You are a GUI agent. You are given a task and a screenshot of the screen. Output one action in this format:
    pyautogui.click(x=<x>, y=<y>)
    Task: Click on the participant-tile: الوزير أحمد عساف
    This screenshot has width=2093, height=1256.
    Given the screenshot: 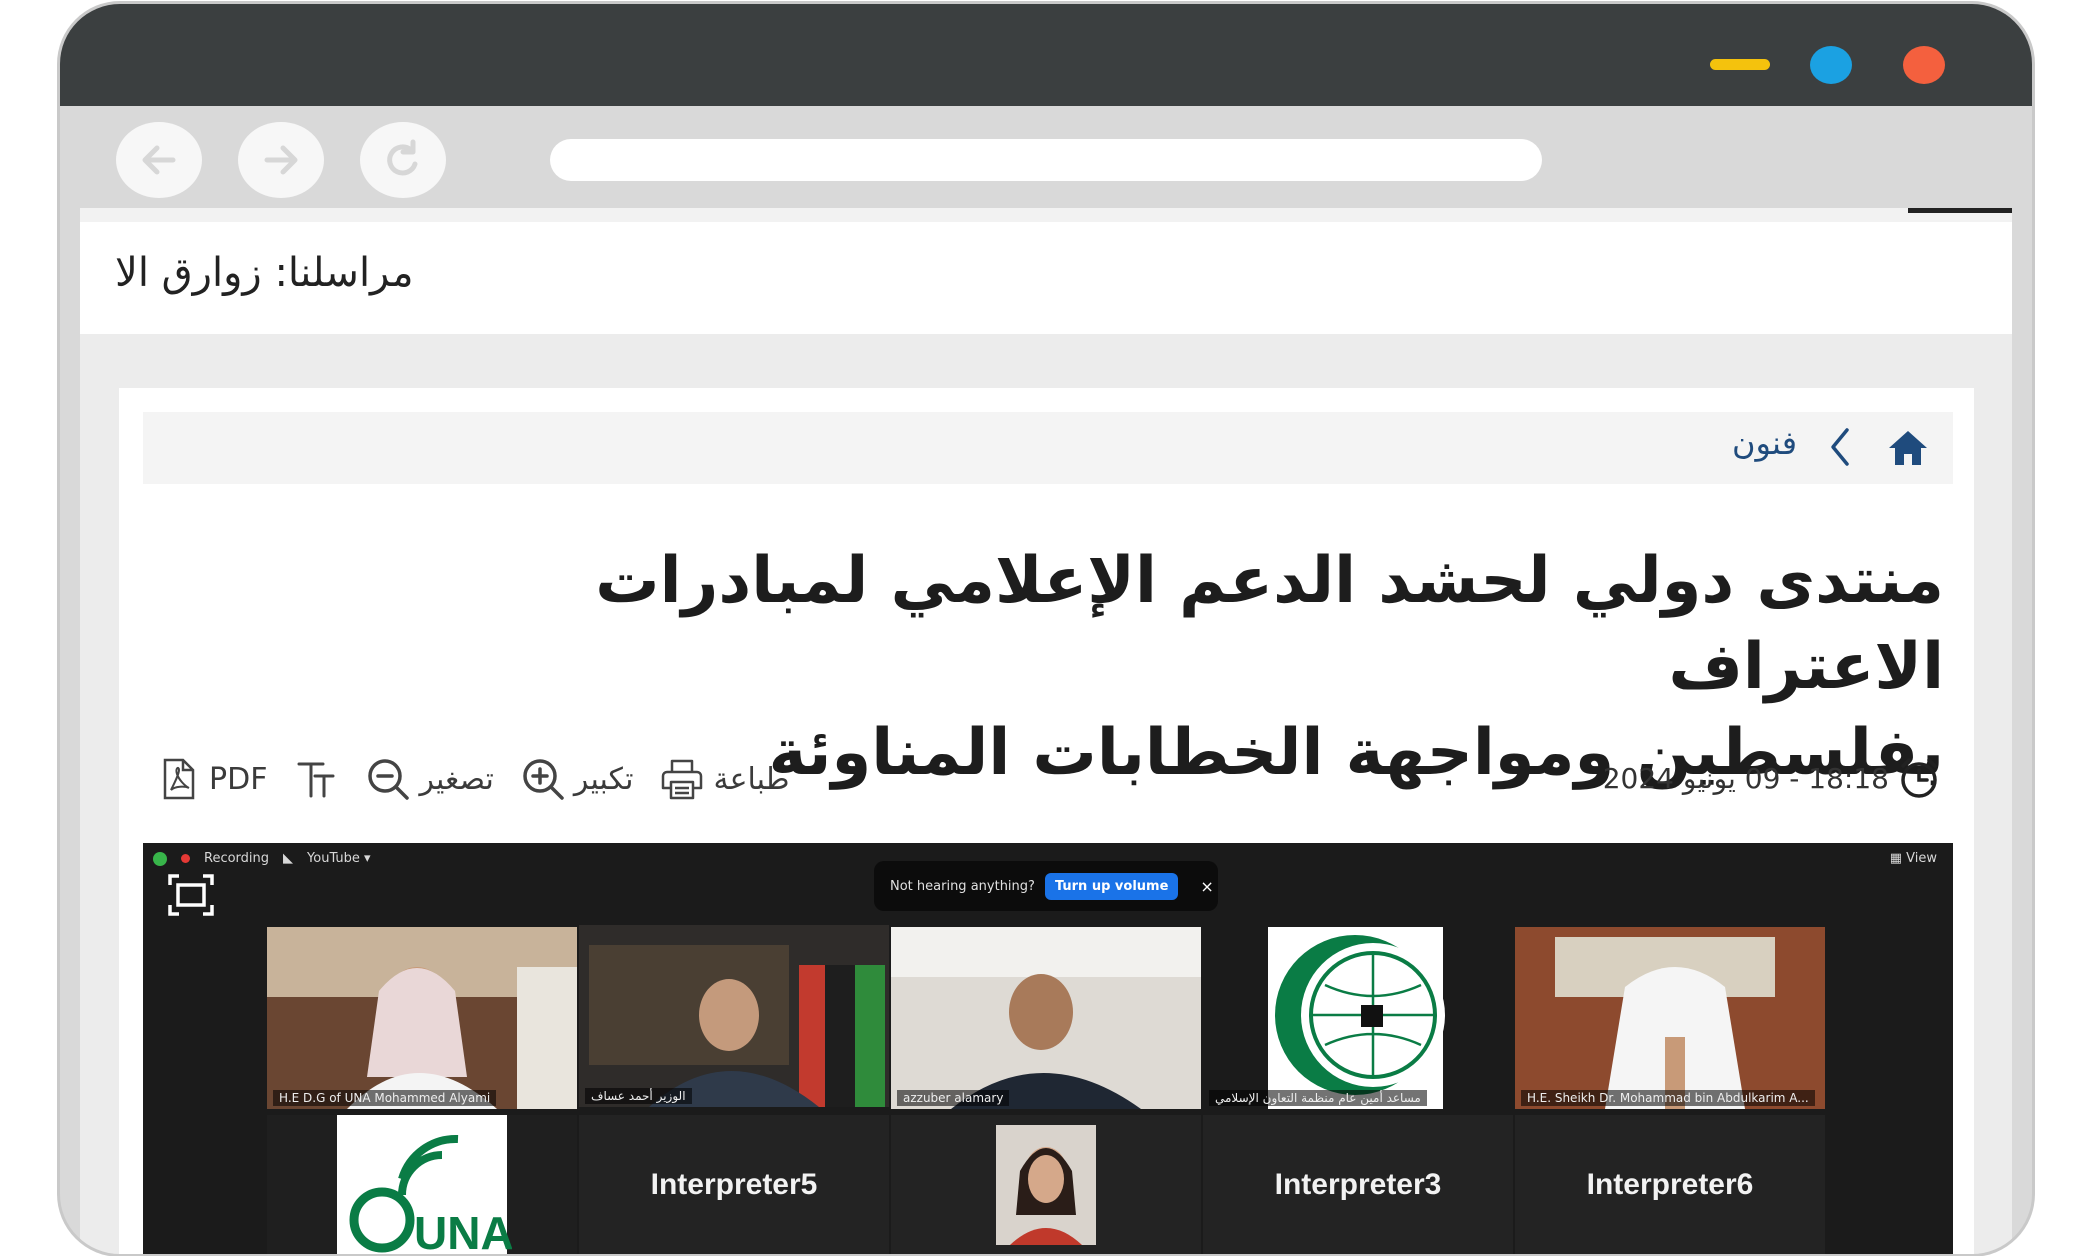 What is the action you would take?
    pyautogui.click(x=734, y=1016)
    